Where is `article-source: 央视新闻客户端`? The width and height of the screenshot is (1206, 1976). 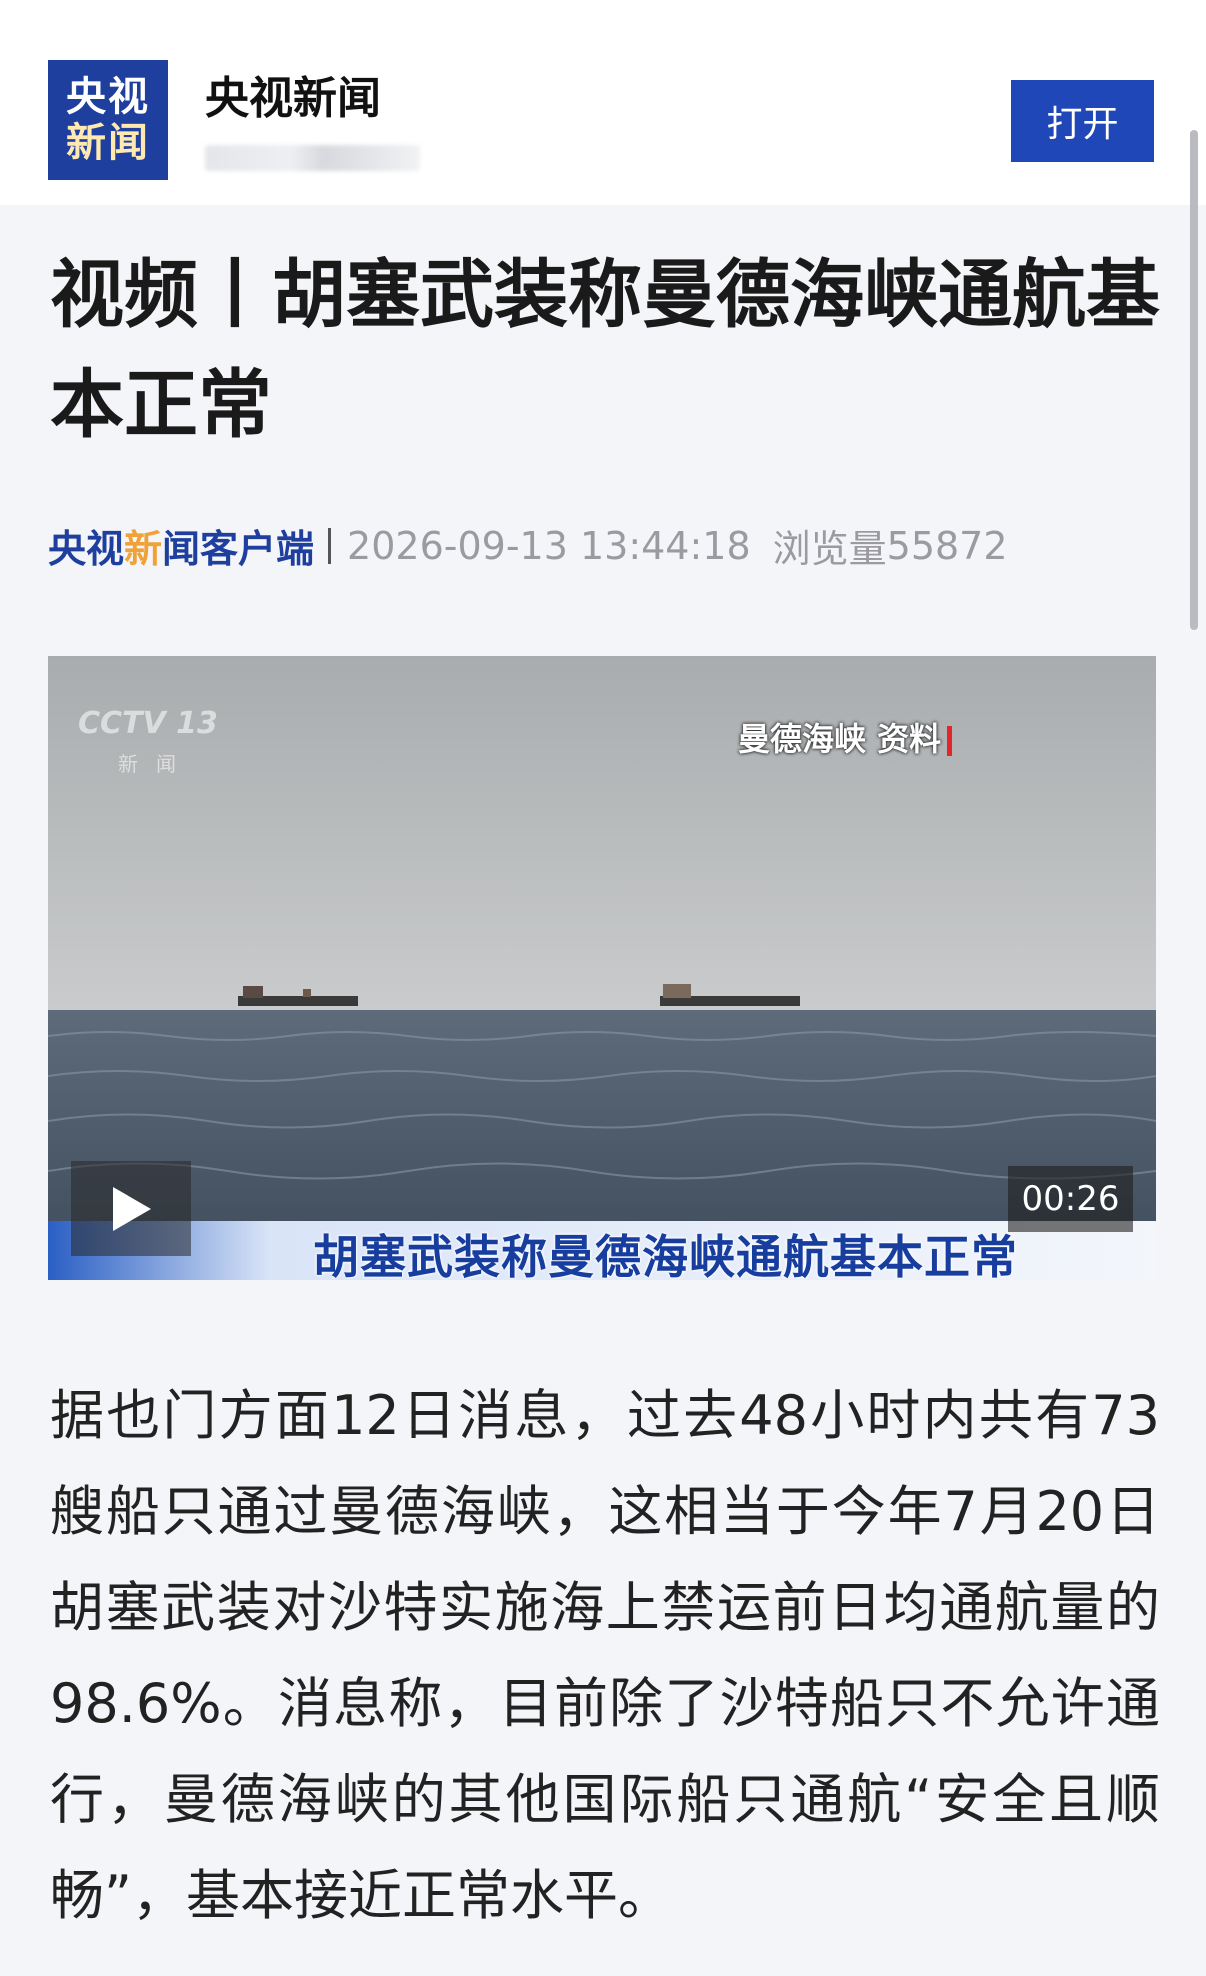 article-source: 央视新闻客户端 is located at coordinates (181, 545).